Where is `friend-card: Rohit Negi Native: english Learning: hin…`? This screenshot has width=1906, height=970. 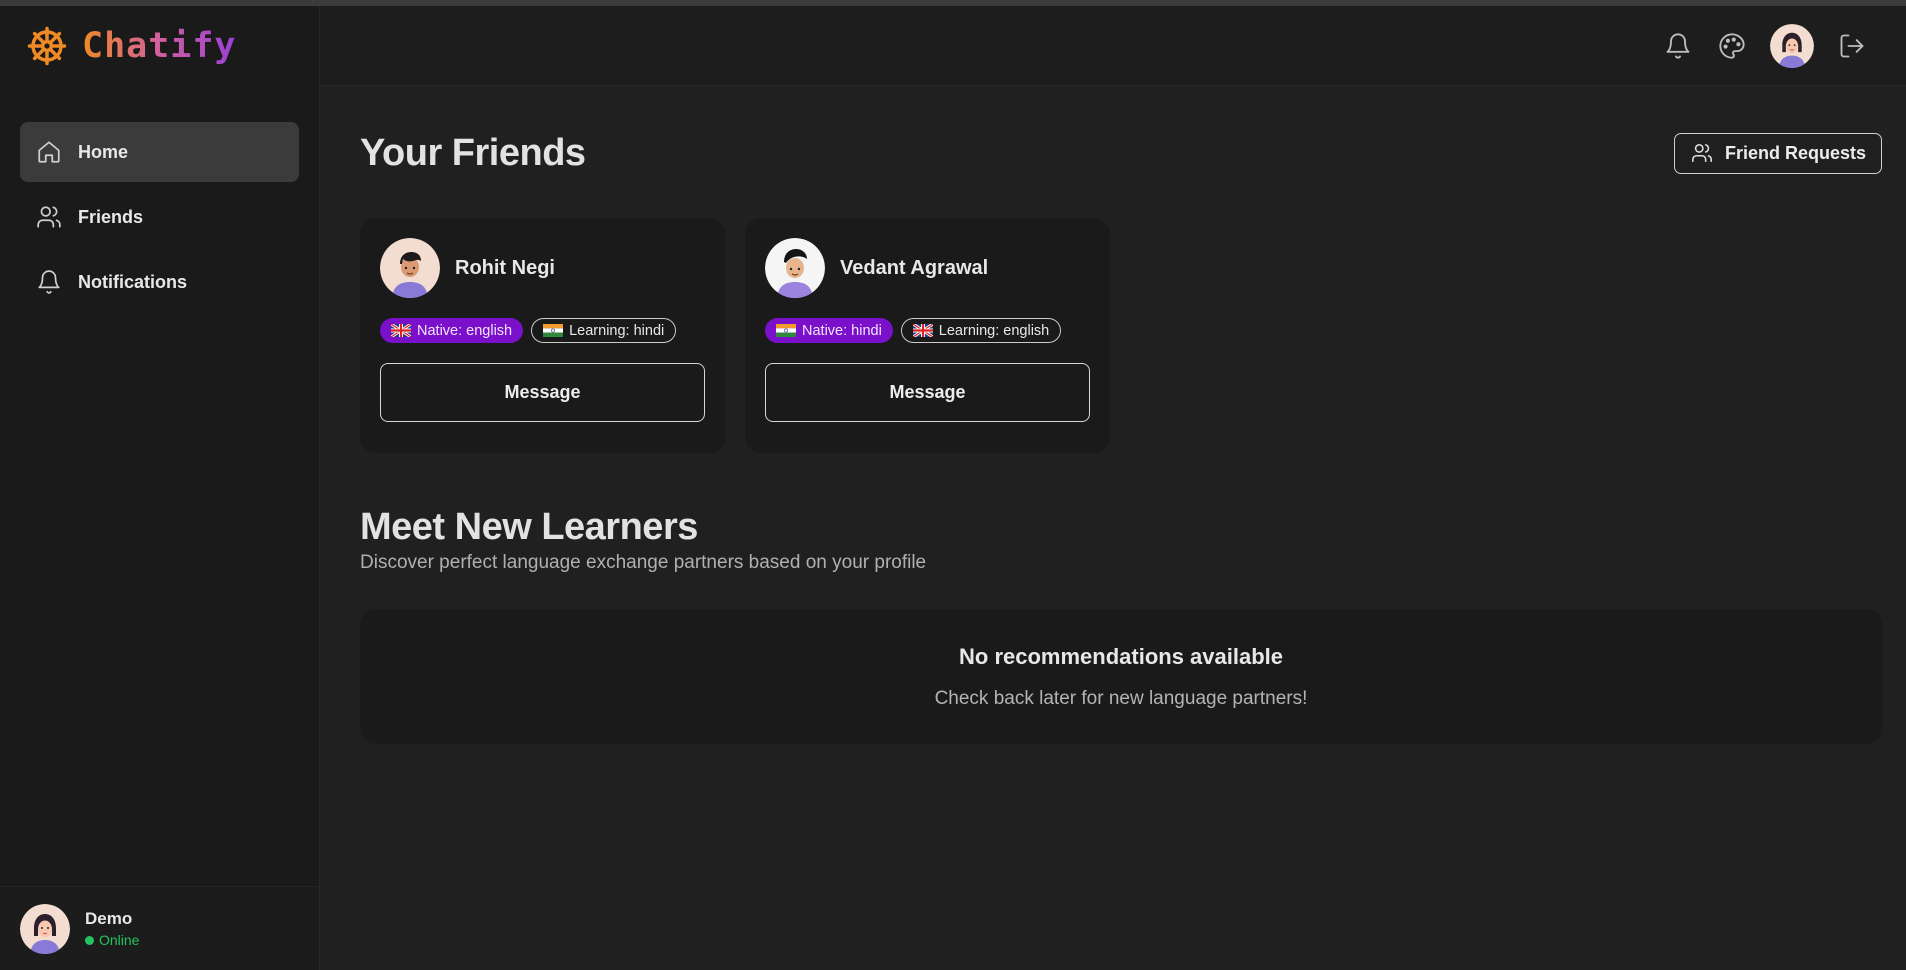
friend-card: Rohit Negi Native: english Learning: hin… is located at coordinates (542, 335).